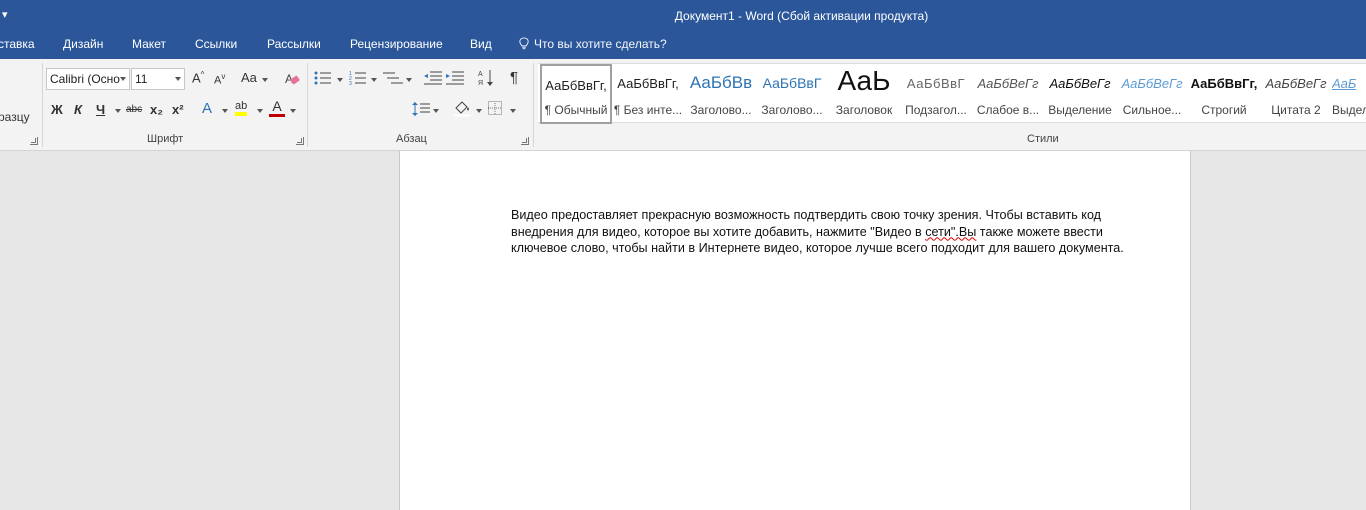 This screenshot has height=510, width=1366. I want to click on line-spacing-icon, so click(421, 109).